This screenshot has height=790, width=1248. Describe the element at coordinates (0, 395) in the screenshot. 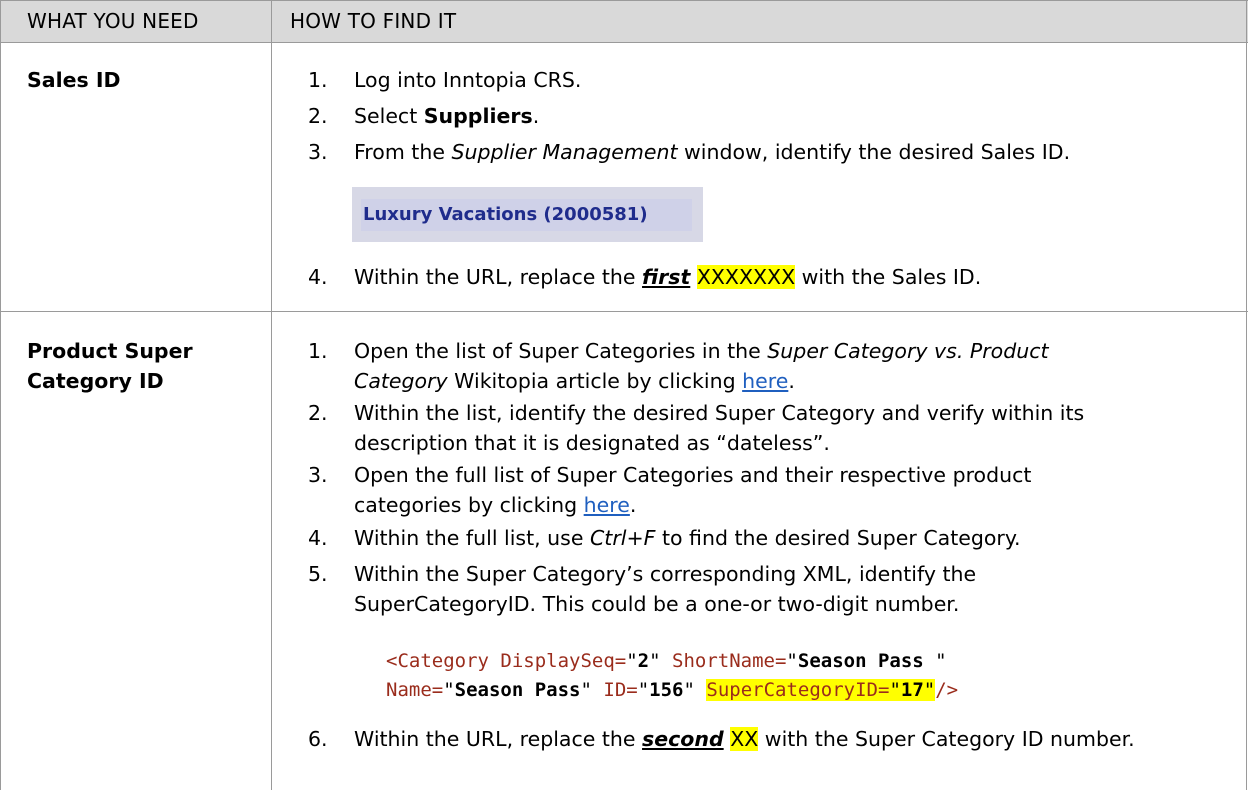

I see `table-border-left` at that location.